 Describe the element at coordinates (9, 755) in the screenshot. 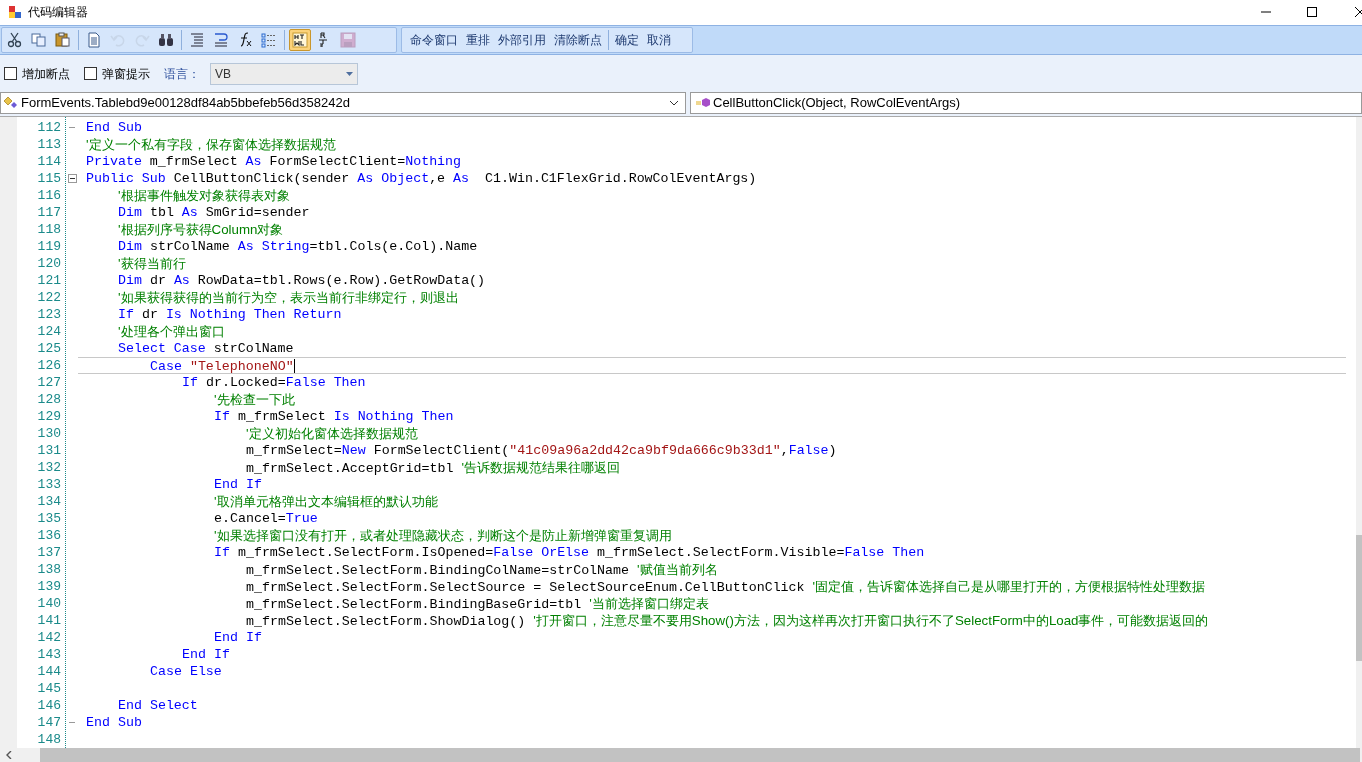

I see `scroll-left-icon` at that location.